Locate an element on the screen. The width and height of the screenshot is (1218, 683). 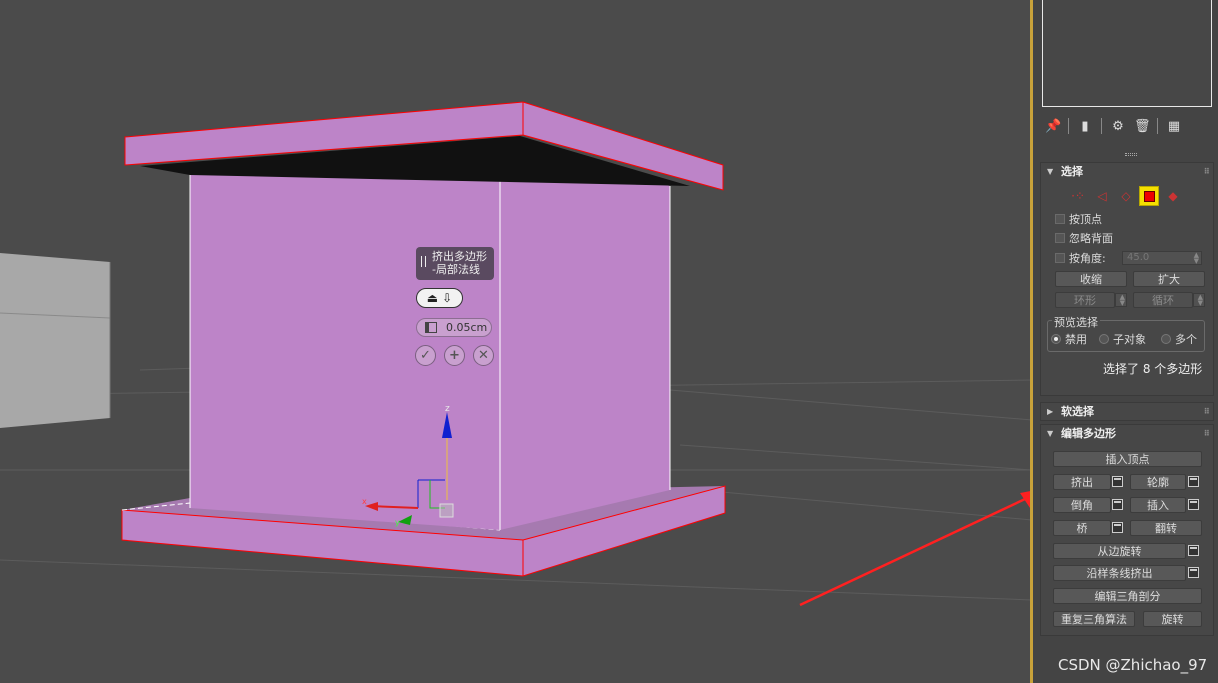
ignore-backfacing-option: 忽略背面 is located at coordinates (1084, 238).